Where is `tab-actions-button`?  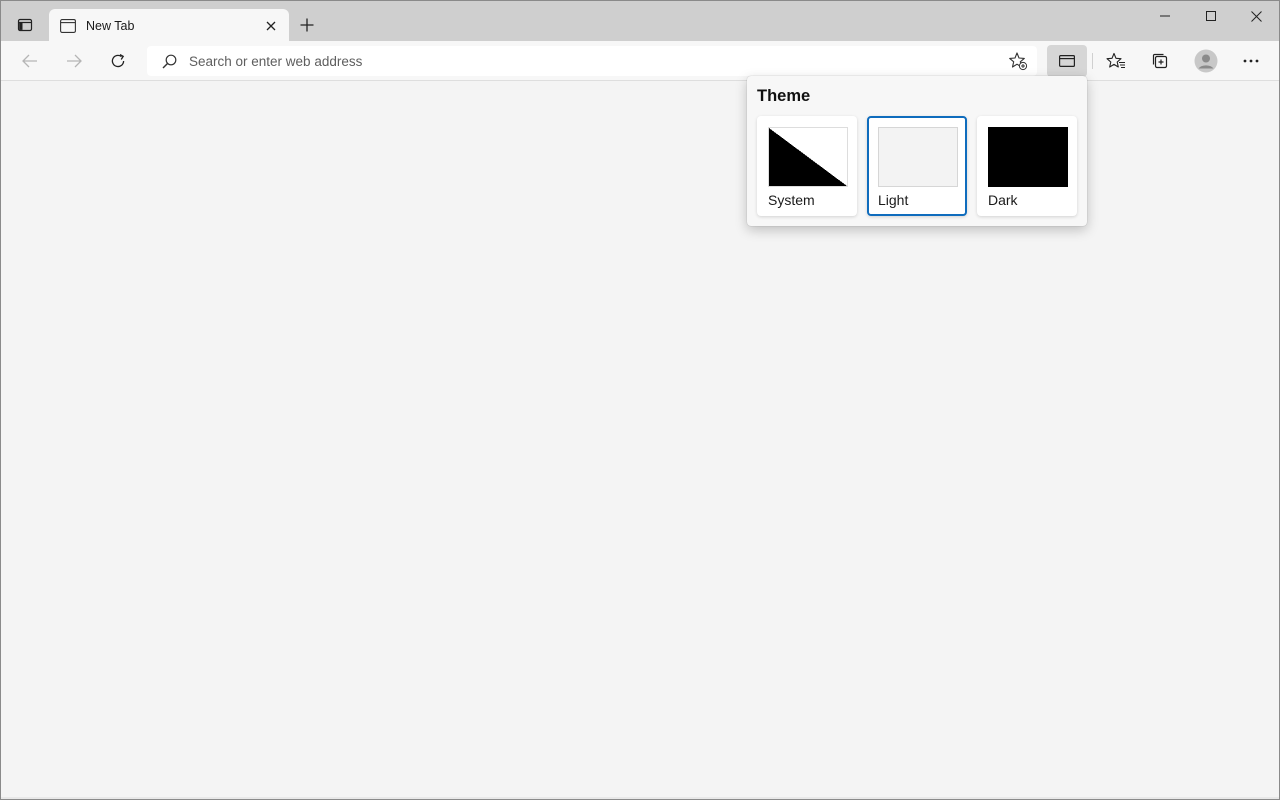
tab-actions-button is located at coordinates (25, 25).